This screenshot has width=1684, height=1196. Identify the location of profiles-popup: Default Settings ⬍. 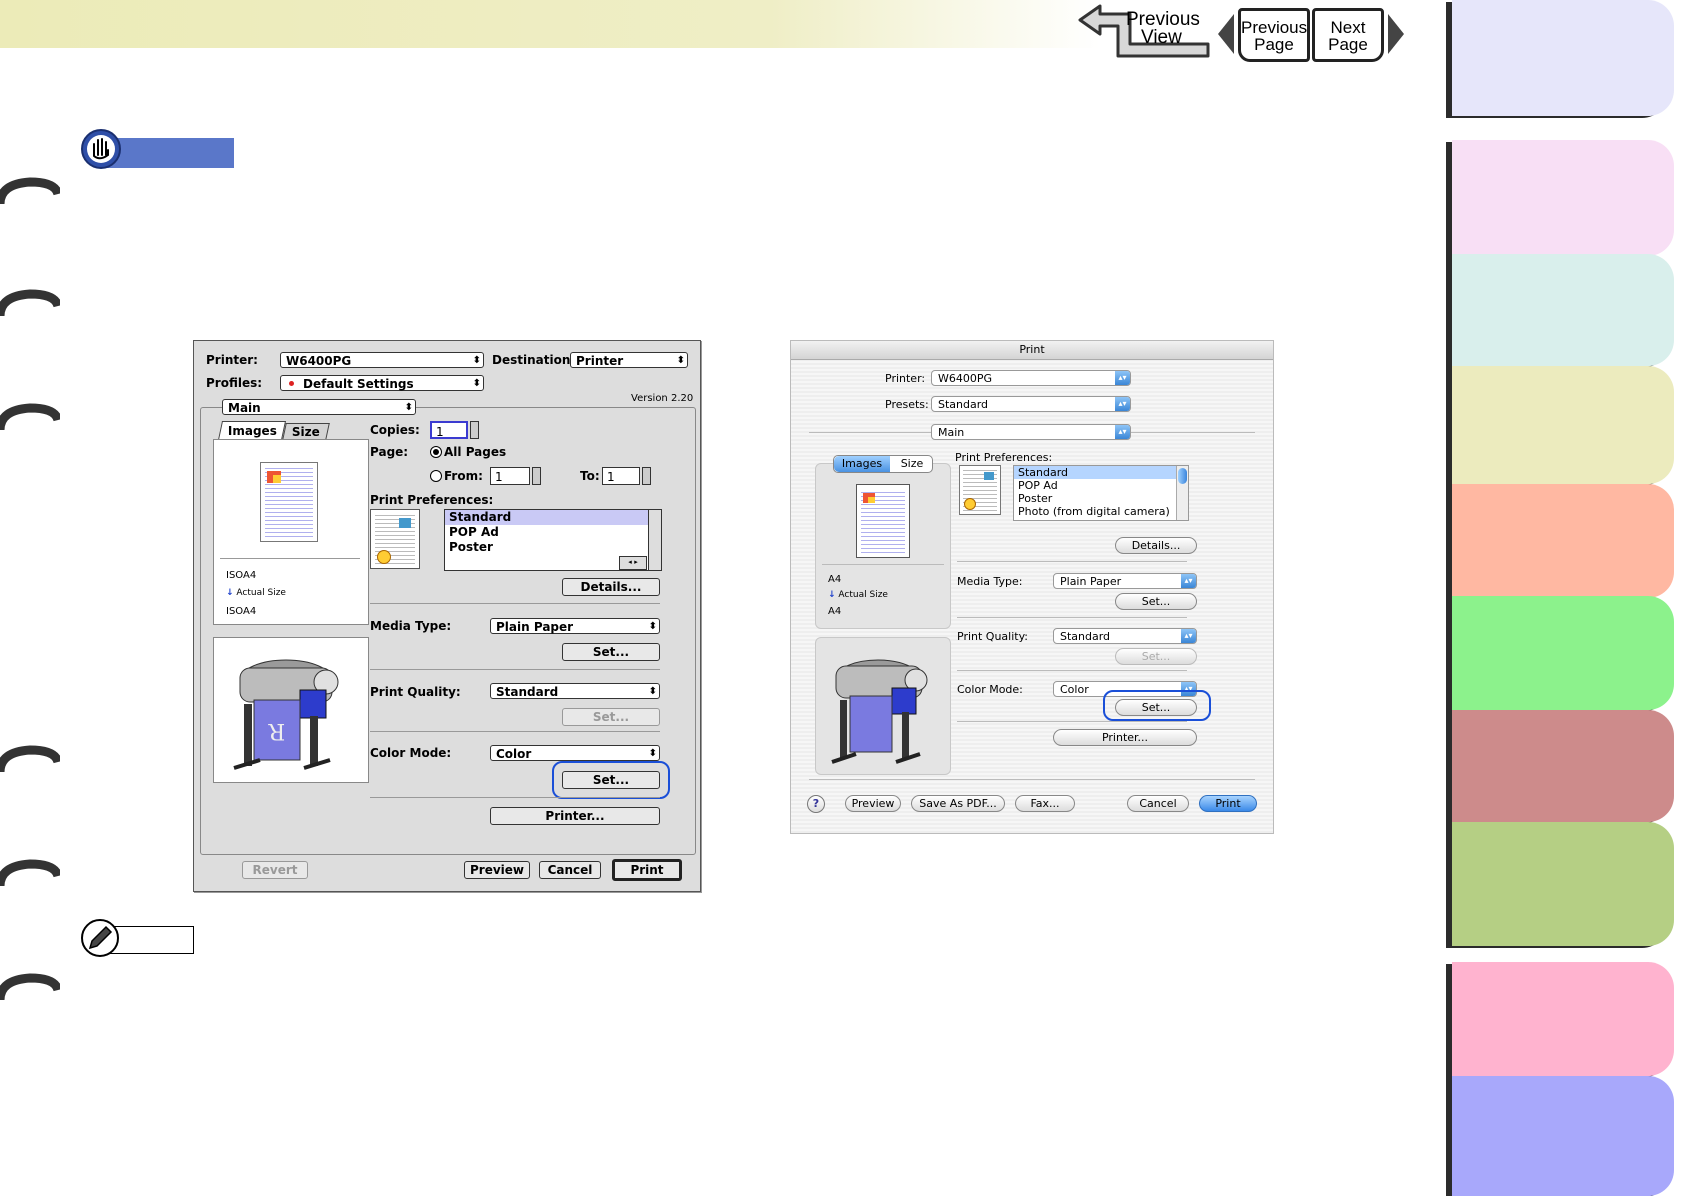
(382, 383).